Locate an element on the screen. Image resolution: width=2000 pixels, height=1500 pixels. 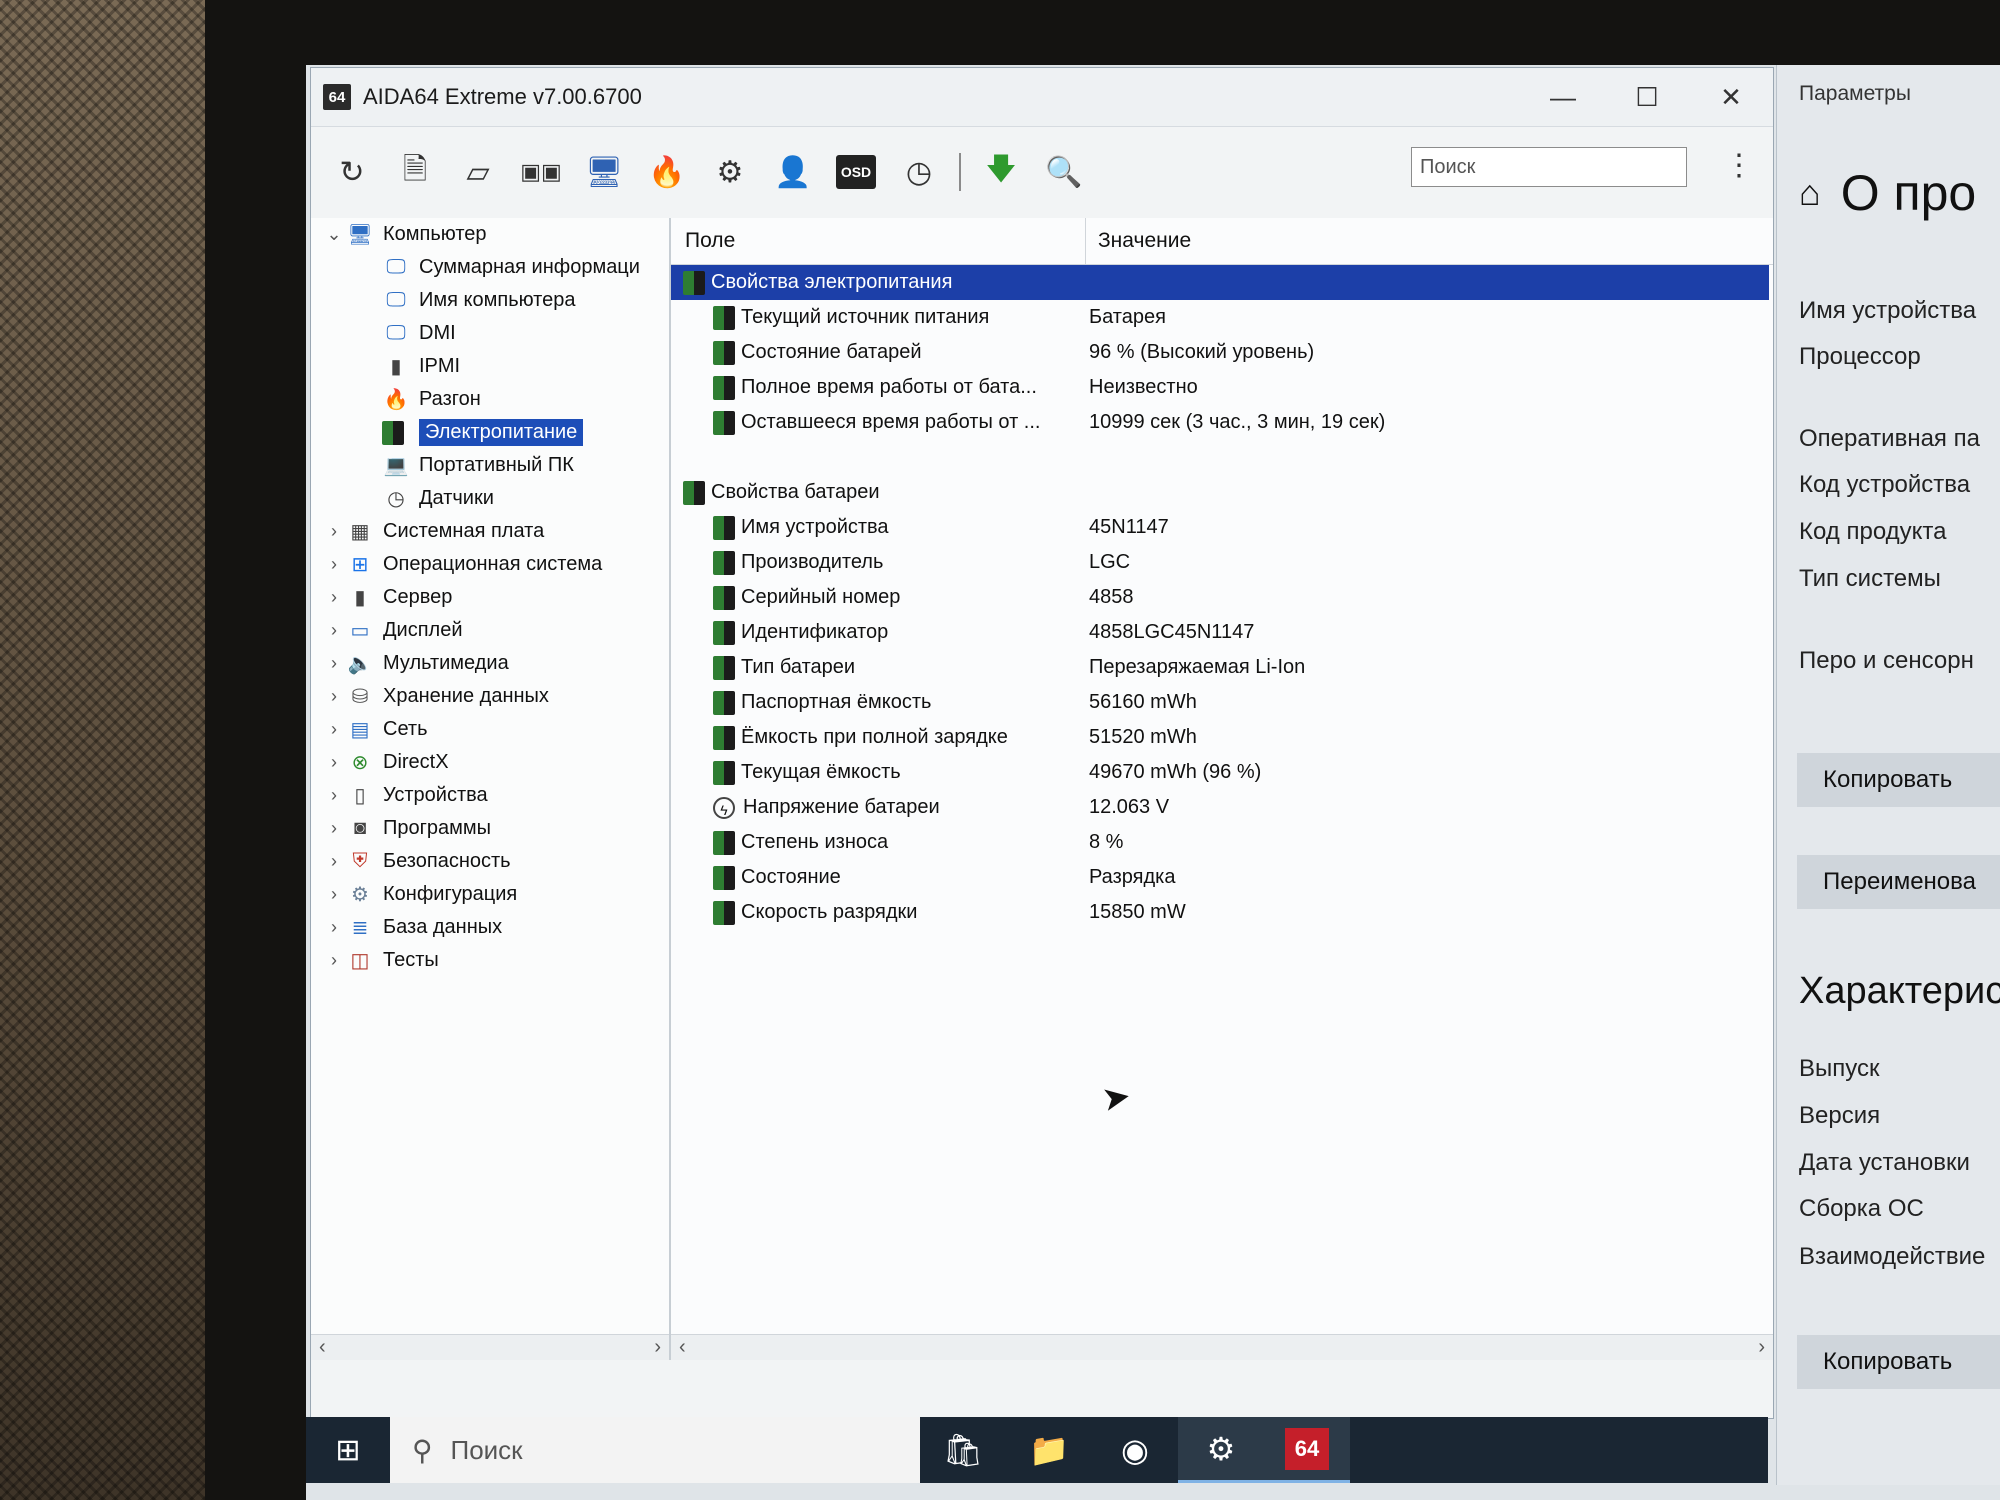
home-icon: ⌂ is located at coordinates (1810, 193).